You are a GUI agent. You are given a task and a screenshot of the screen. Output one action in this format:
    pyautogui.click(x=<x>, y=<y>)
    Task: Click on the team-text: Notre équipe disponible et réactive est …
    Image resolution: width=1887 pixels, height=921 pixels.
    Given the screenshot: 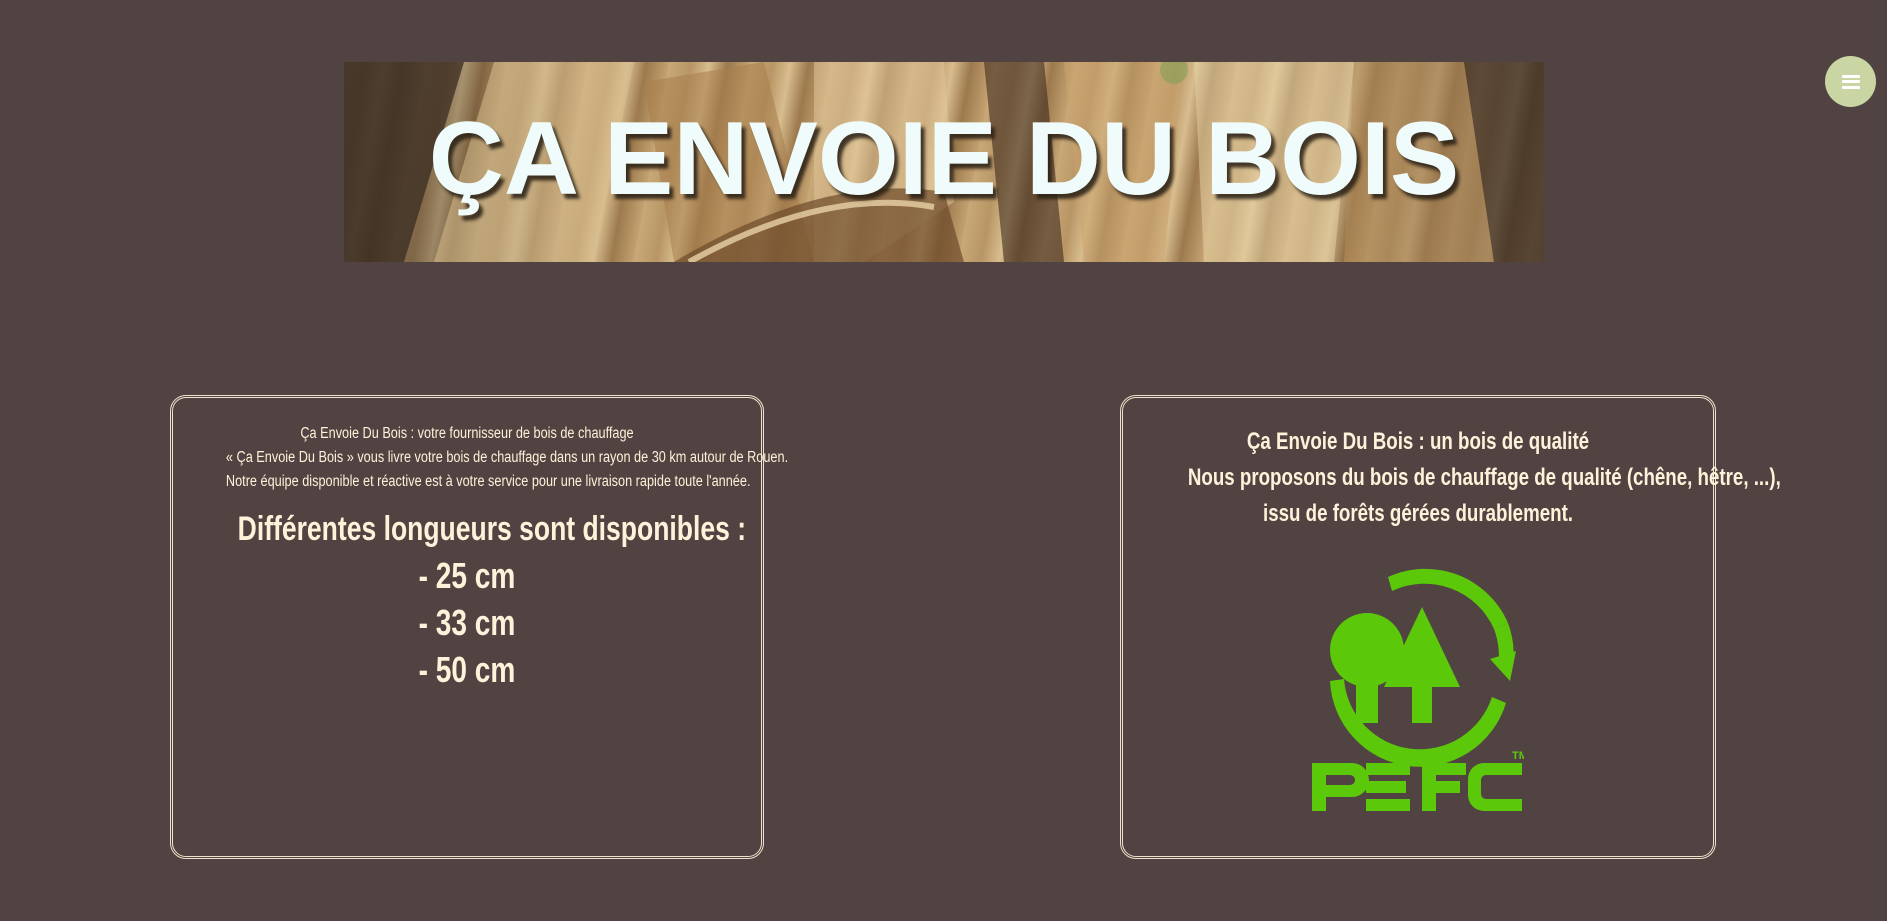 What is the action you would take?
    pyautogui.click(x=488, y=481)
    